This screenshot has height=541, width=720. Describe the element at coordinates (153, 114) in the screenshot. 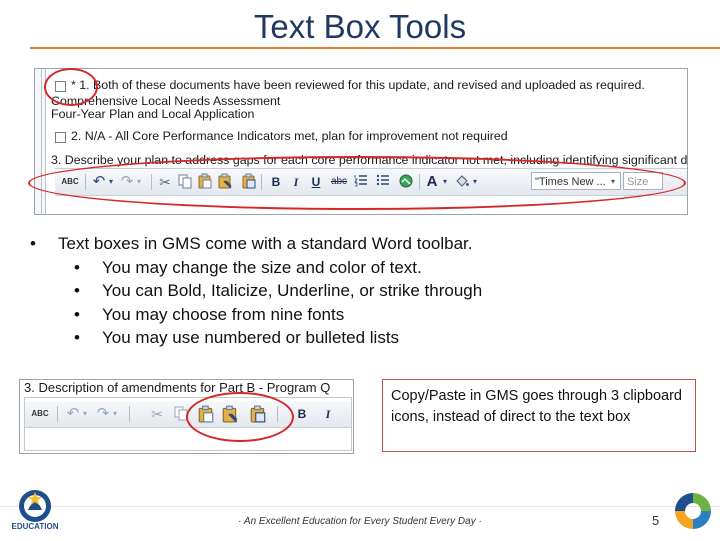

I see `q1-line-3: Four-Year Plan and Local Application` at that location.